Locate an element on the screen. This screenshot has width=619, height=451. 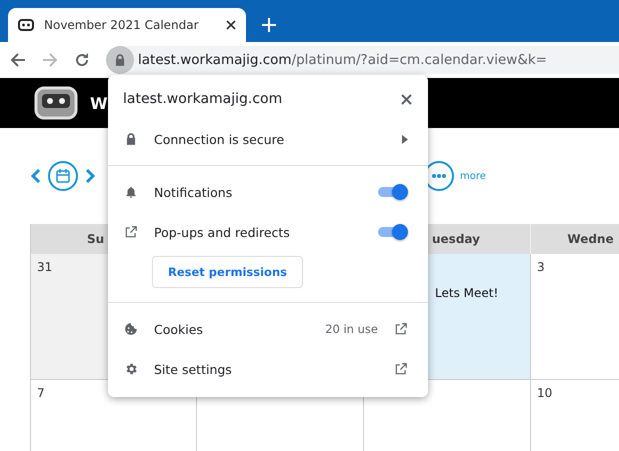
back-button is located at coordinates (18, 60).